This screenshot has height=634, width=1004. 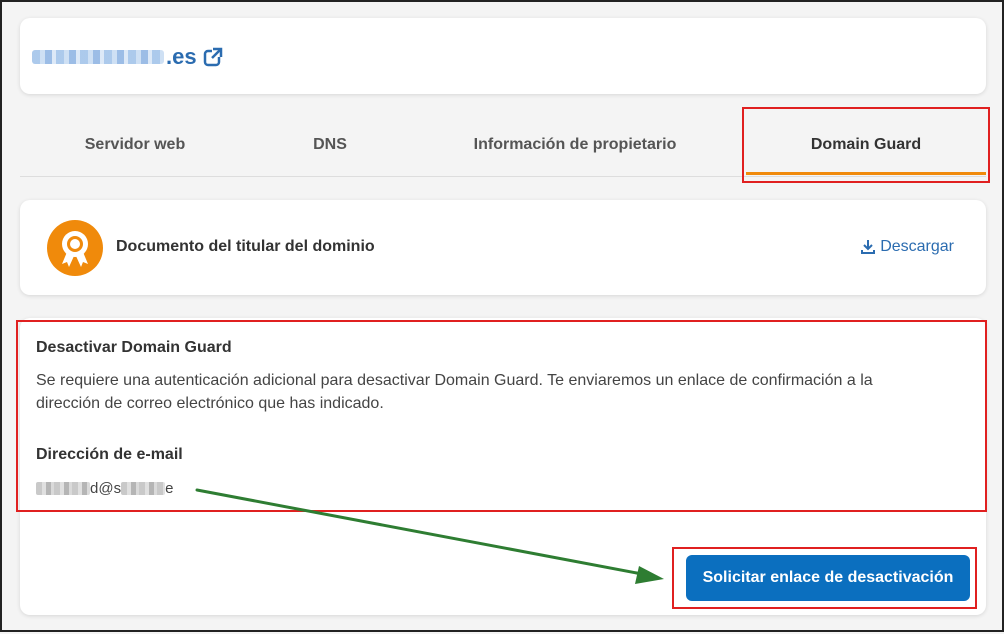 I want to click on tab-servidor-web: Servidor web, so click(x=135, y=145).